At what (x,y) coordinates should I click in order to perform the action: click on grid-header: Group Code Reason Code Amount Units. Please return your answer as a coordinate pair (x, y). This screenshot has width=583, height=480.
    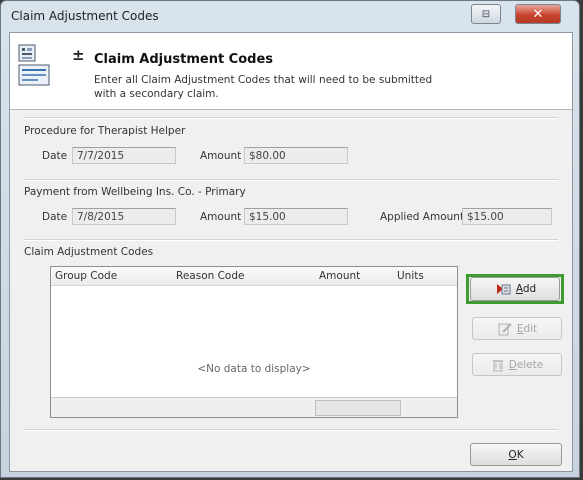
    Looking at the image, I should click on (254, 276).